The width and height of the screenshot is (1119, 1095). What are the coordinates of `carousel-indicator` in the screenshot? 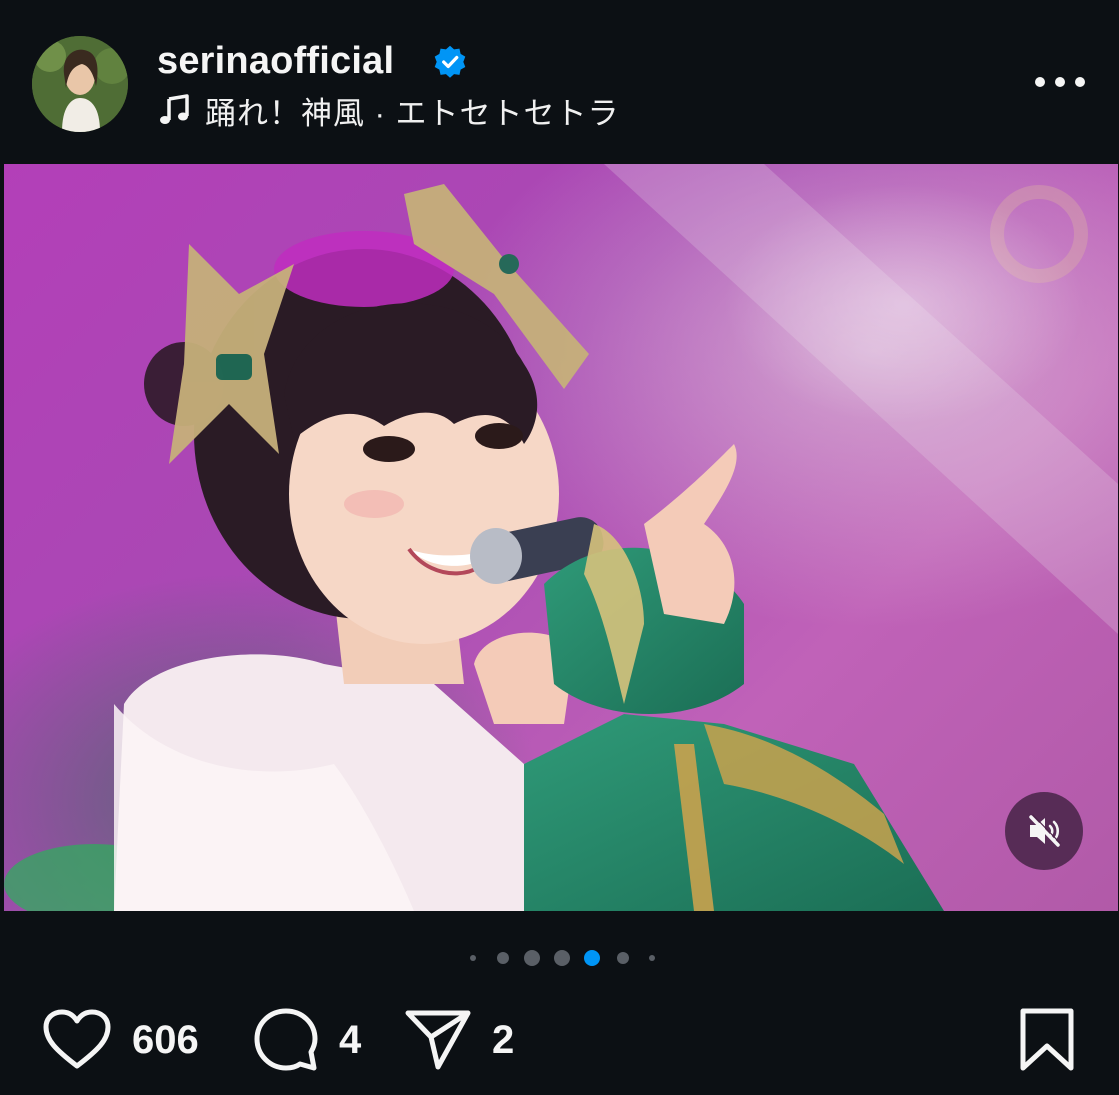 It's located at (559, 957).